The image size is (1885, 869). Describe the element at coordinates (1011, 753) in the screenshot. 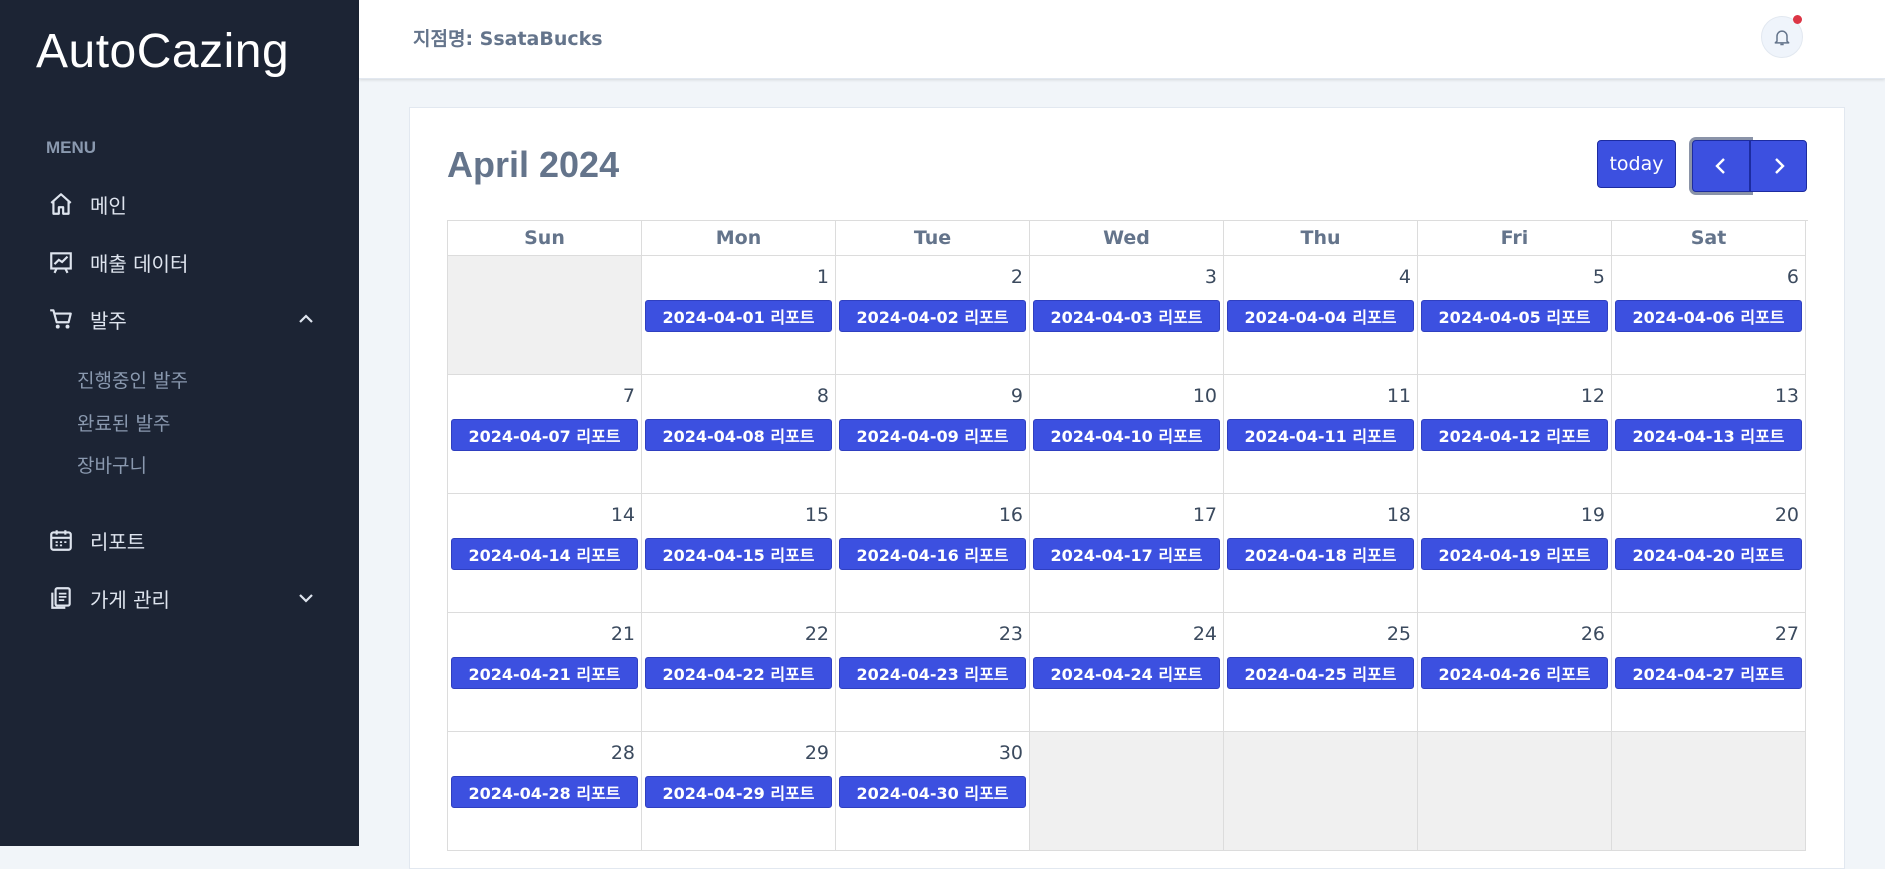

I see `day-number: 30` at that location.